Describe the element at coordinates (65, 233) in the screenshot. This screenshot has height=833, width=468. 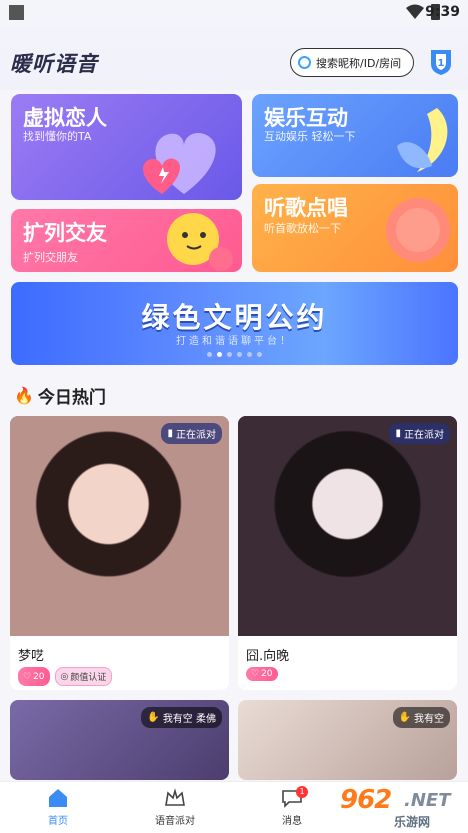
I see `card-title: 扩列交友` at that location.